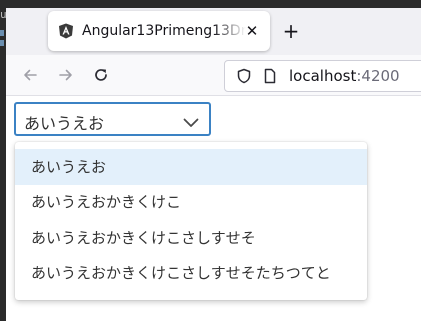 This screenshot has width=421, height=321. I want to click on dropdown: あいうえお, so click(112, 119).